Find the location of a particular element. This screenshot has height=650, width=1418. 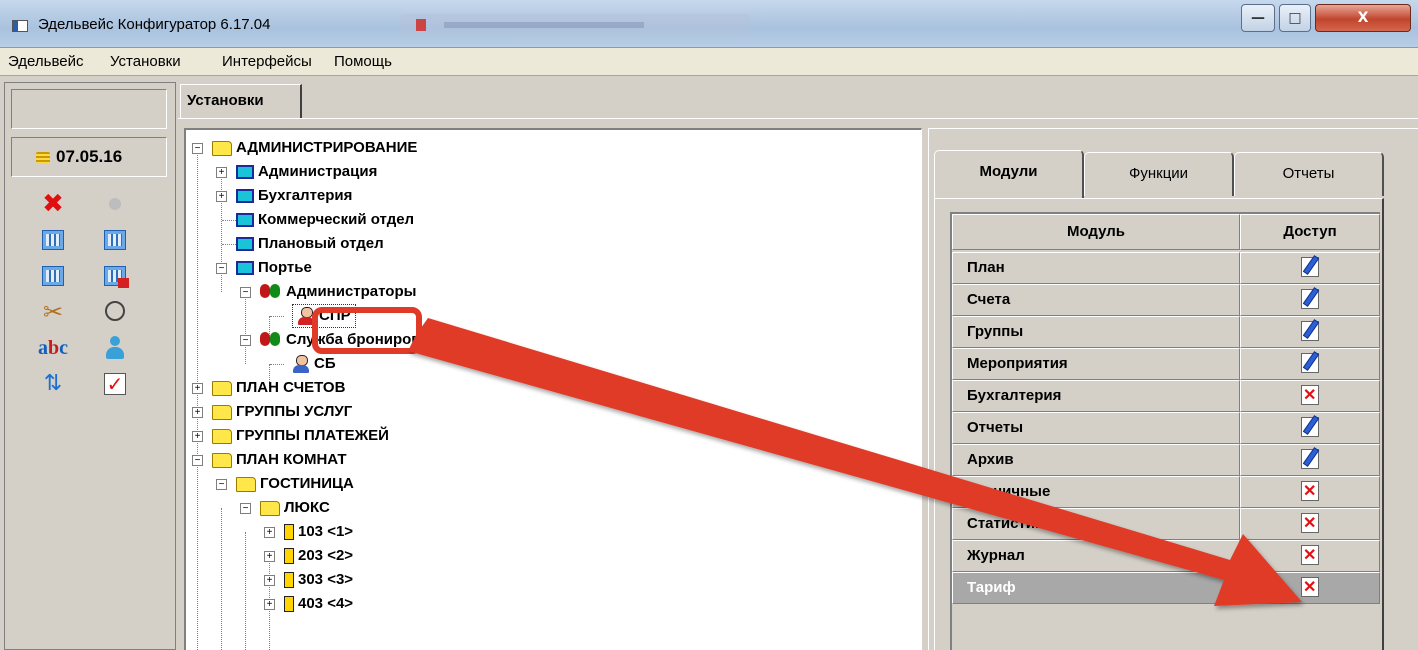

tree-node: Коммерческий отдел is located at coordinates (301, 220).